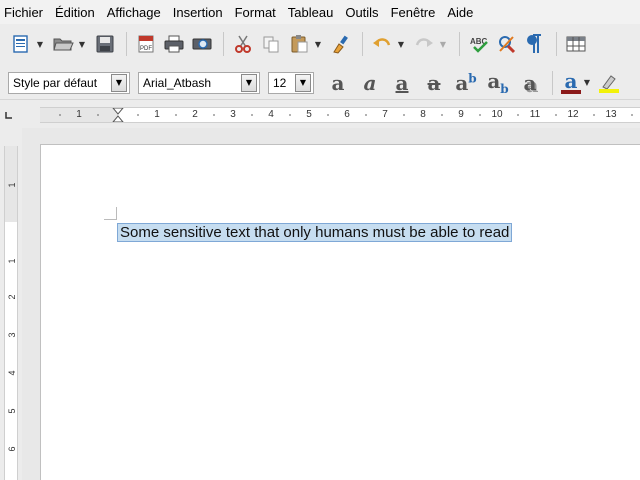  What do you see at coordinates (271, 44) in the screenshot?
I see `copy-button` at bounding box center [271, 44].